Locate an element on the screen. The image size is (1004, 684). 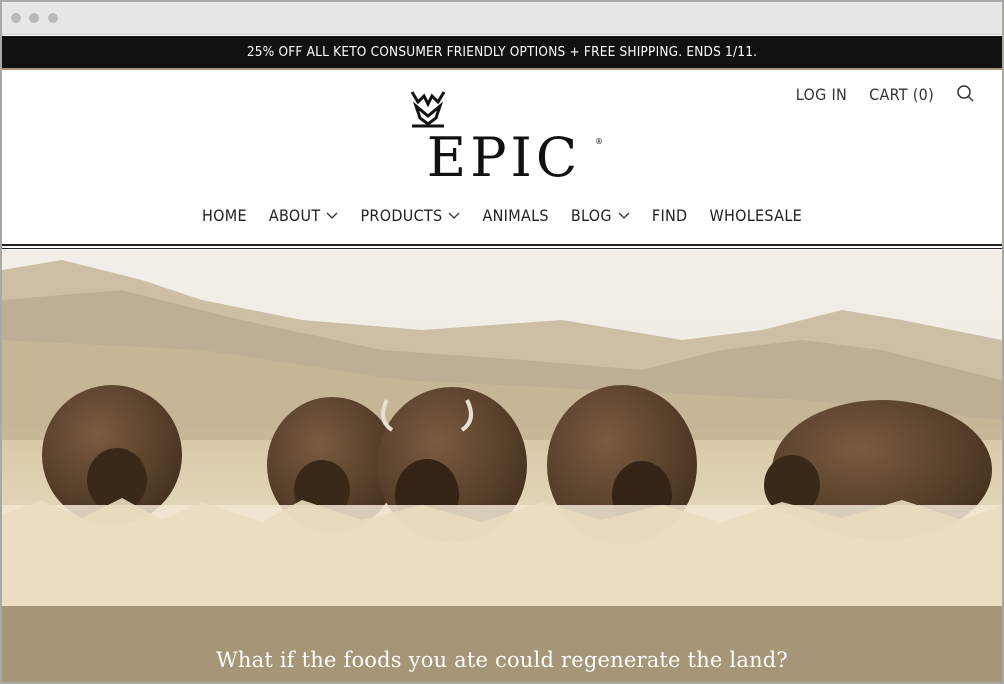
bison-skull-icon is located at coordinates (428, 109).